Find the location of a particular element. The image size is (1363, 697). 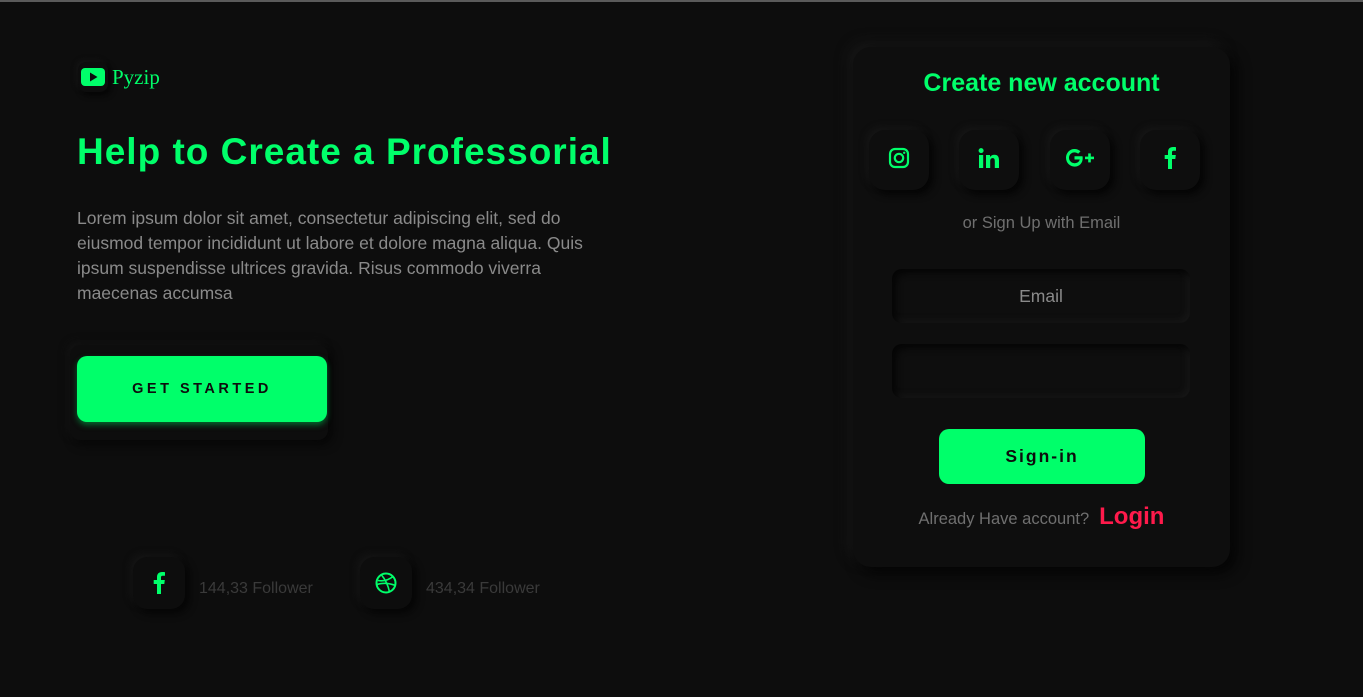

login-prompt: Already Have account? is located at coordinates (1004, 519).